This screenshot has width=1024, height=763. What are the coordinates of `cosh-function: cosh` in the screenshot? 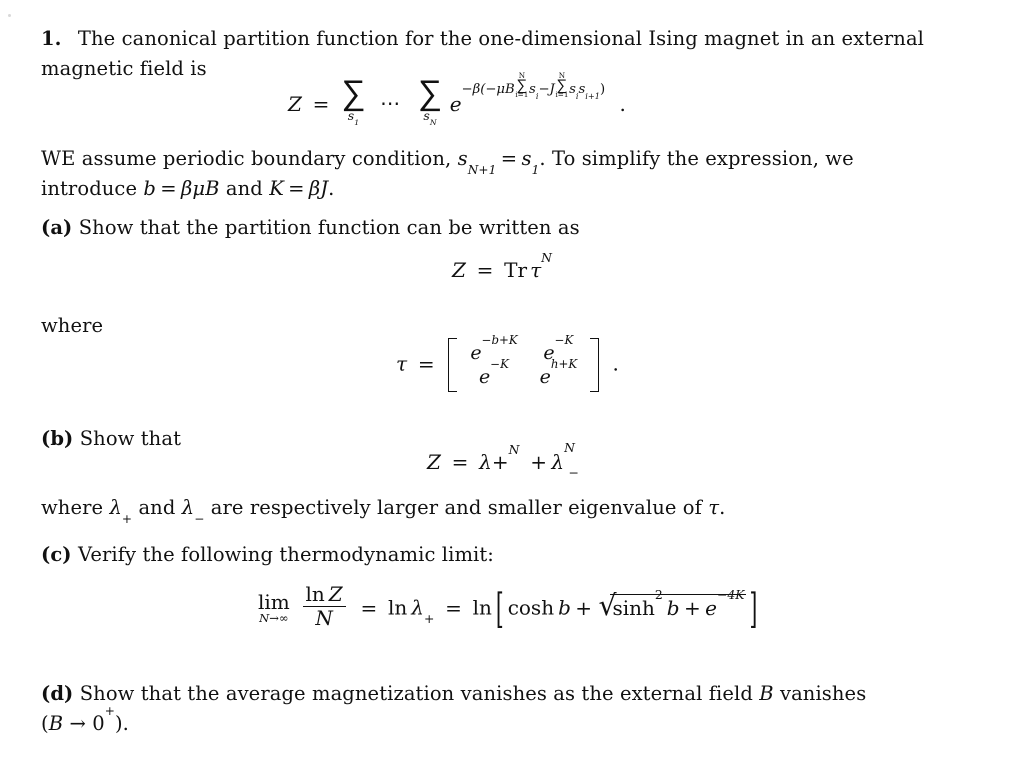 It's located at (531, 607).